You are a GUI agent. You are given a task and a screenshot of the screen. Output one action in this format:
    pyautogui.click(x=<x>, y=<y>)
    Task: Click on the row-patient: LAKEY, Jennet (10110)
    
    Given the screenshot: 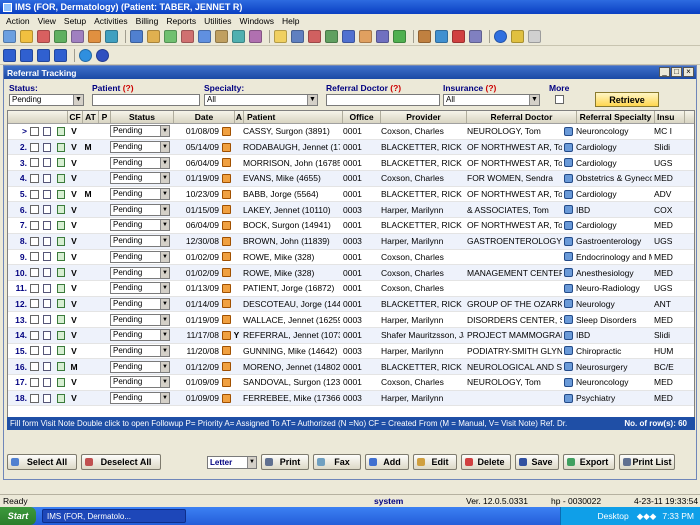 What is the action you would take?
    pyautogui.click(x=290, y=209)
    